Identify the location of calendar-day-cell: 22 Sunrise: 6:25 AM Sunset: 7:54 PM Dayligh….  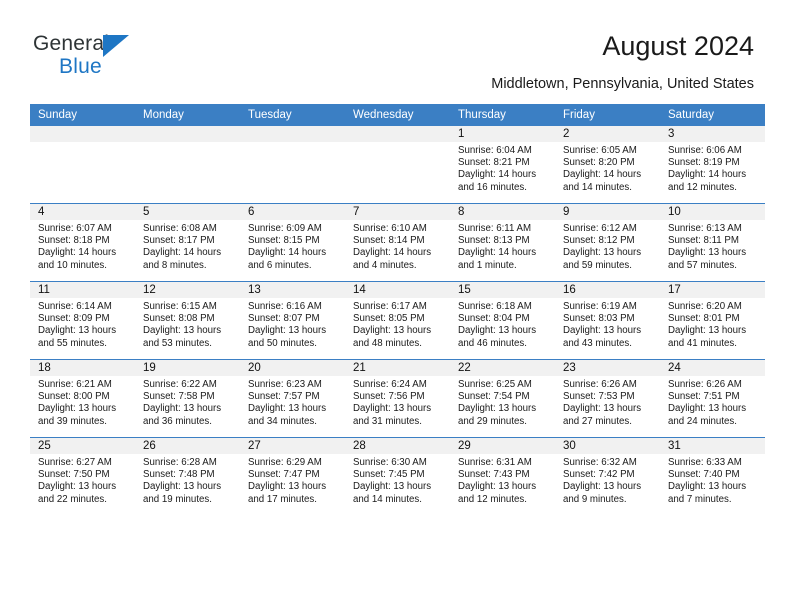
(502, 398).